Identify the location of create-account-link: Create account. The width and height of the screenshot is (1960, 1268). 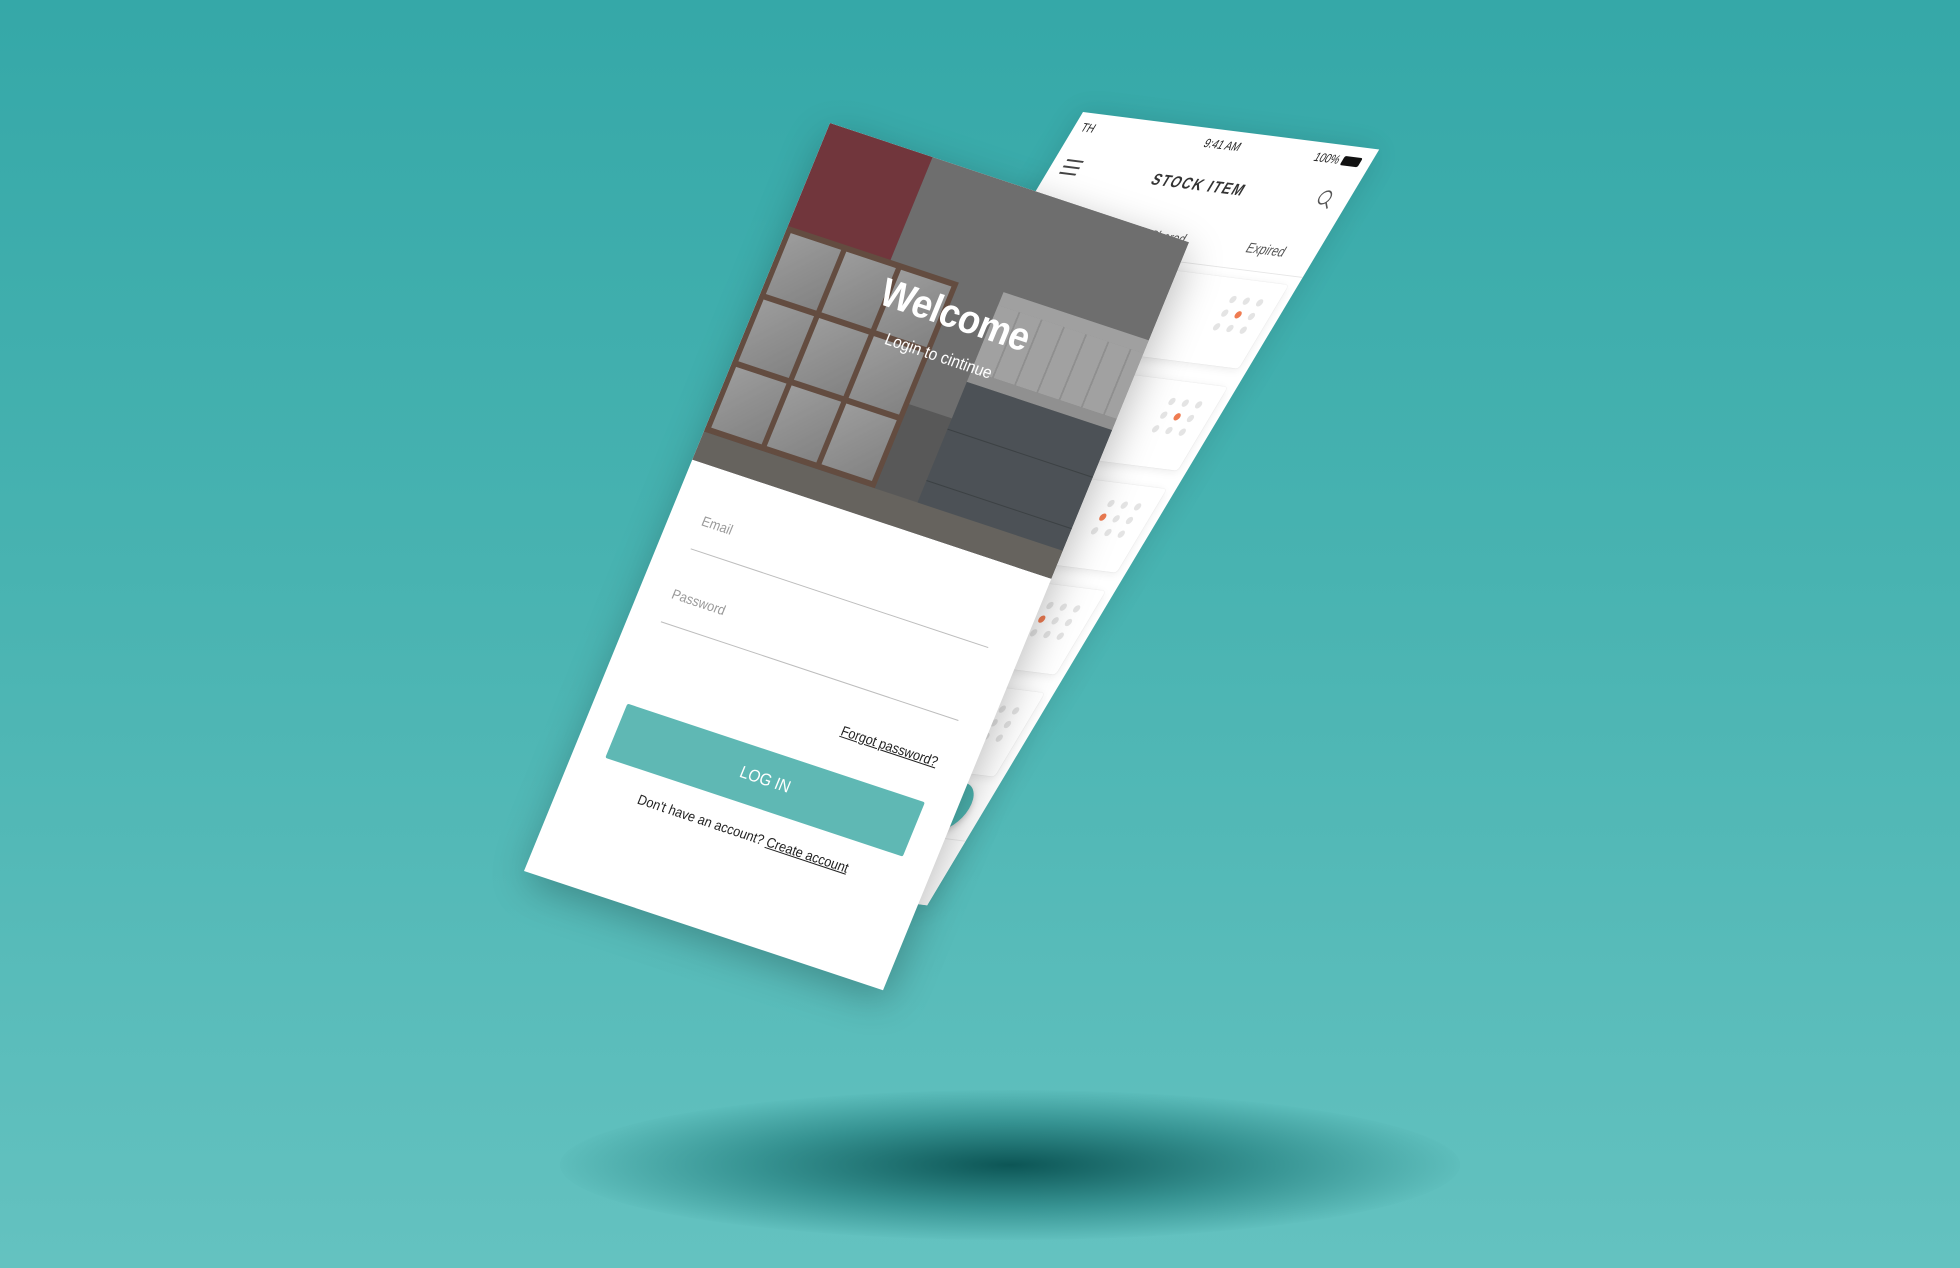
(807, 855).